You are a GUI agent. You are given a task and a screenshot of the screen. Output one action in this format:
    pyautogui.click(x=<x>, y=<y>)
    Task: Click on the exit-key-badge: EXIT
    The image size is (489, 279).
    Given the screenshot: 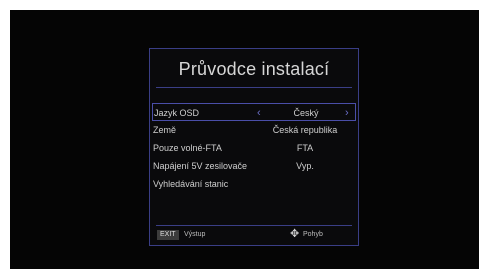 What is the action you would take?
    pyautogui.click(x=168, y=235)
    